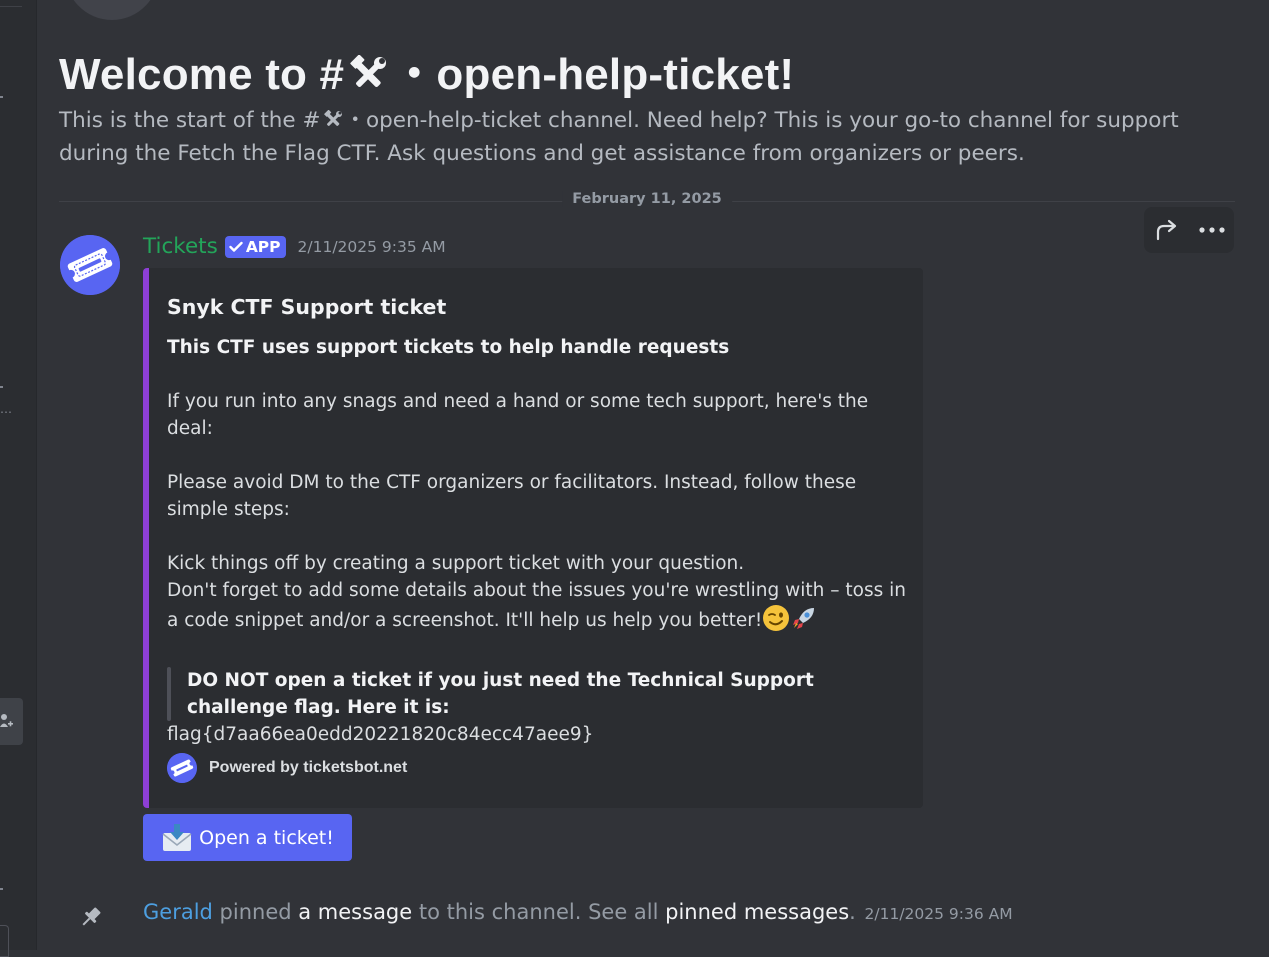  I want to click on pinned-message-link: a message, so click(355, 912).